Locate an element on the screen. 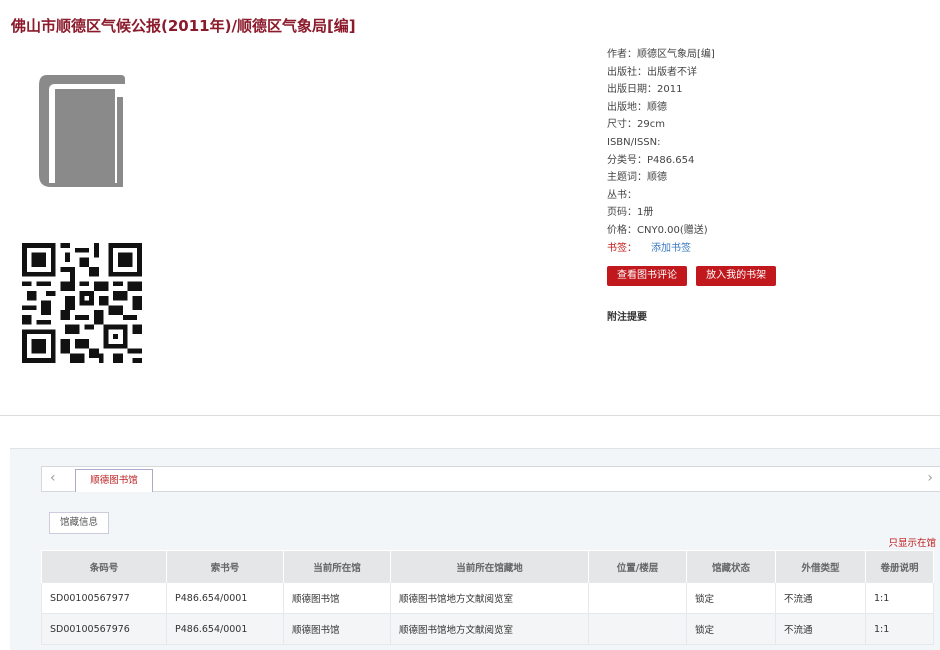 The width and height of the screenshot is (940, 650). col-volume: 卷册说明 is located at coordinates (899, 566).